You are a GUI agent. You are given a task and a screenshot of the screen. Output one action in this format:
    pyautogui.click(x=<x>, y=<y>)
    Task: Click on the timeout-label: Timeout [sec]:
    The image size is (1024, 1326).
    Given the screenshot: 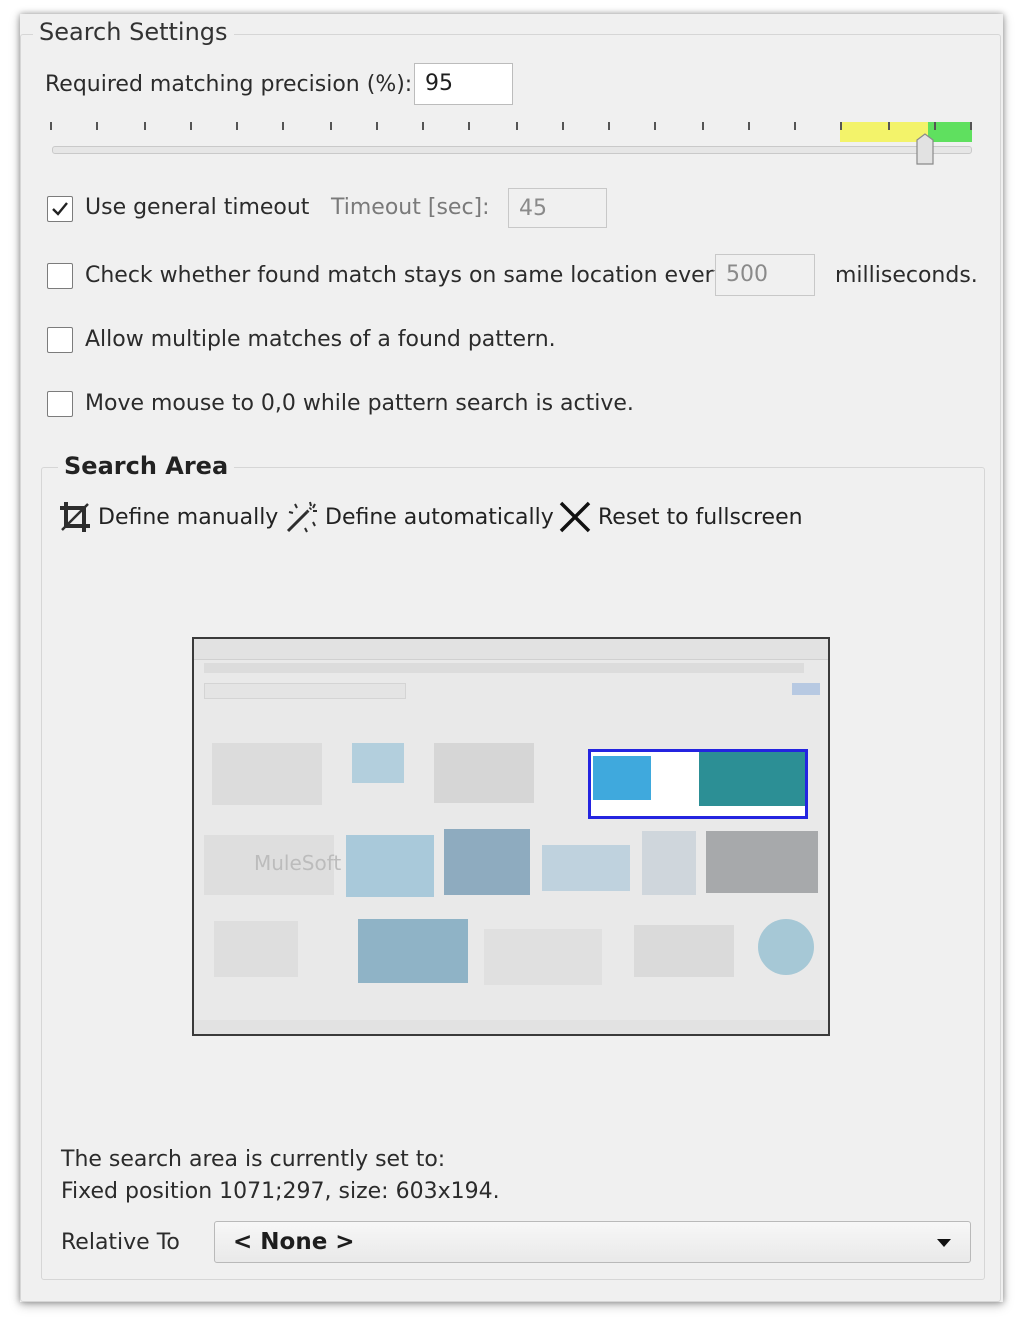 What is the action you would take?
    pyautogui.click(x=410, y=207)
    